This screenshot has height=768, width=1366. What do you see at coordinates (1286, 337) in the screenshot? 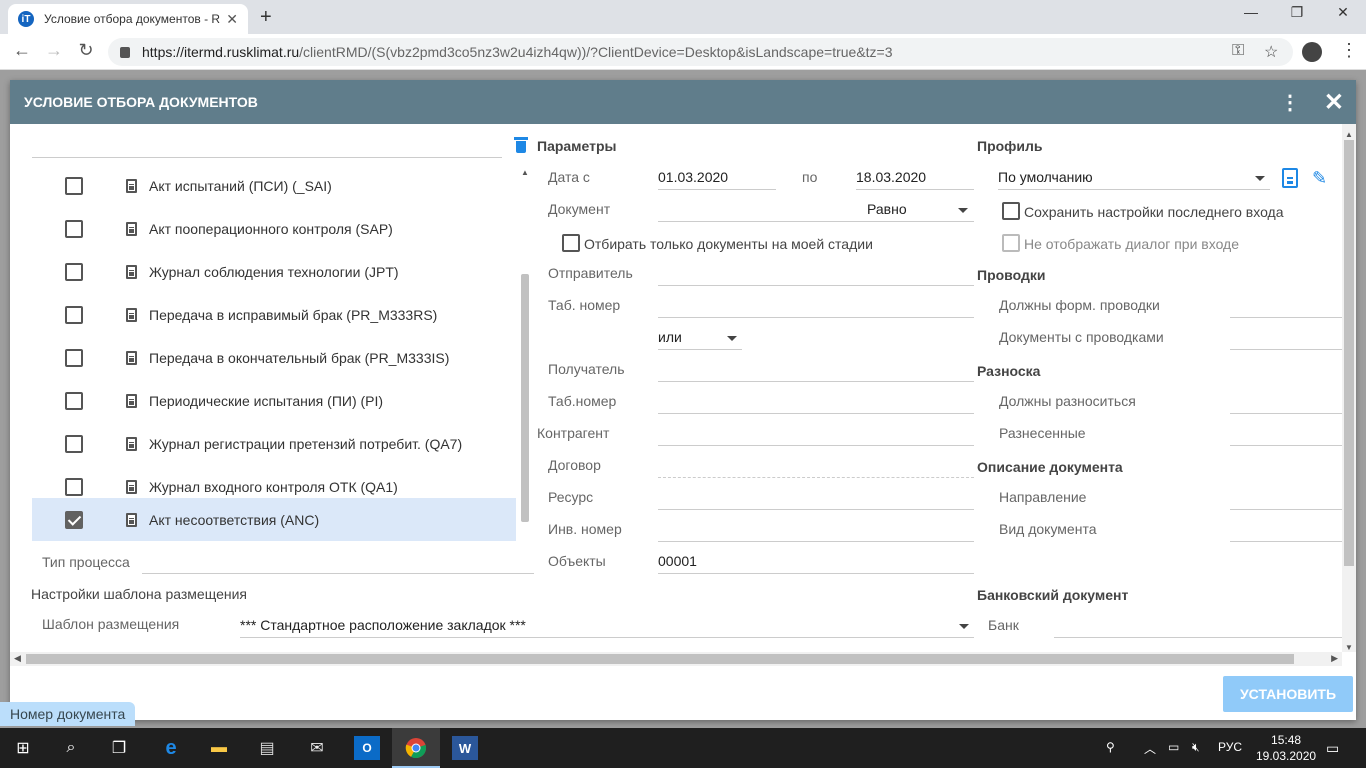
I see `docs-with-postings-field` at bounding box center [1286, 337].